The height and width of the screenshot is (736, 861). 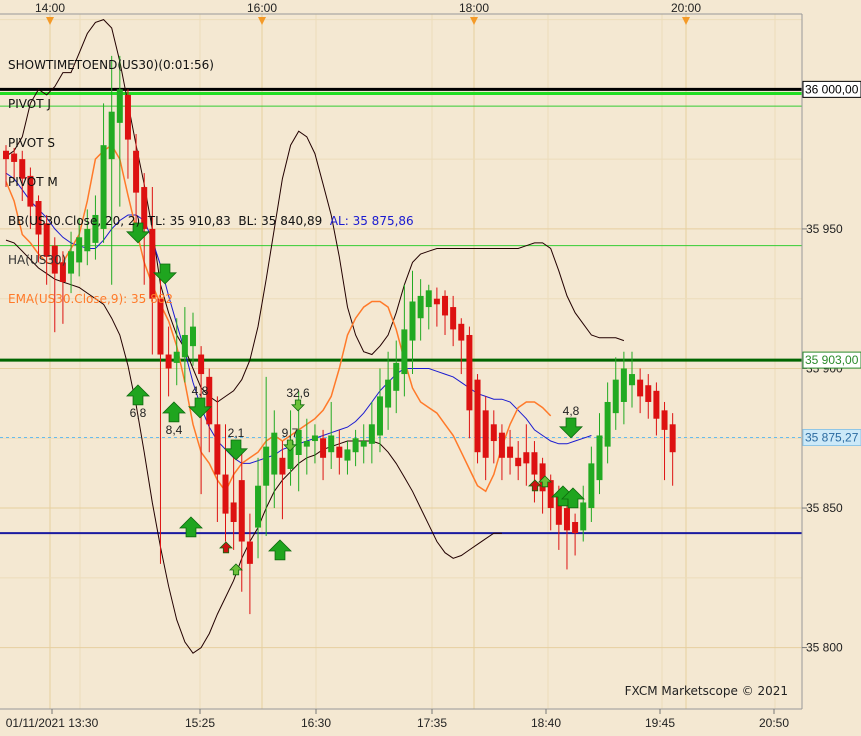 I want to click on price-tag-text: 35 903,00, so click(x=832, y=360).